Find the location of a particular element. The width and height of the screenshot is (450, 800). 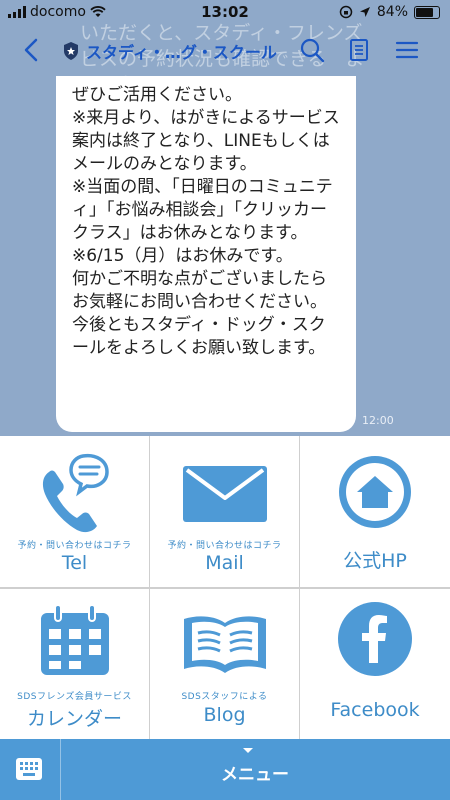

message-line: ※6/15（月）はお休みです。 is located at coordinates (182, 256).